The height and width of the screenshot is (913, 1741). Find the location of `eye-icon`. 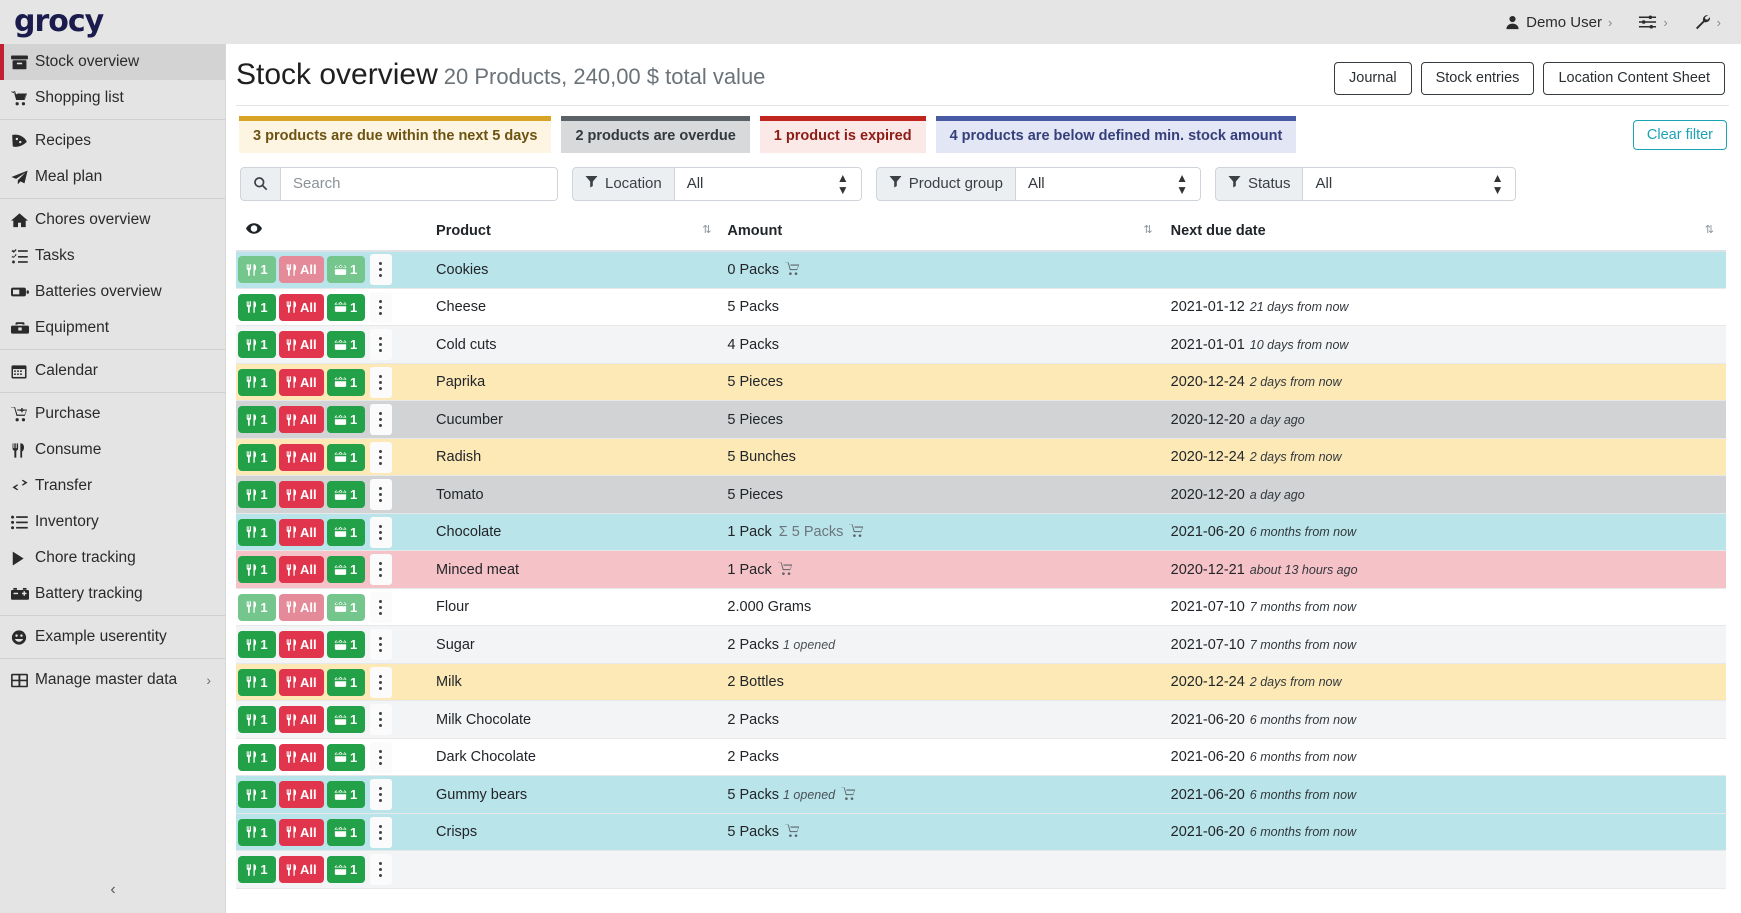

eye-icon is located at coordinates (254, 231).